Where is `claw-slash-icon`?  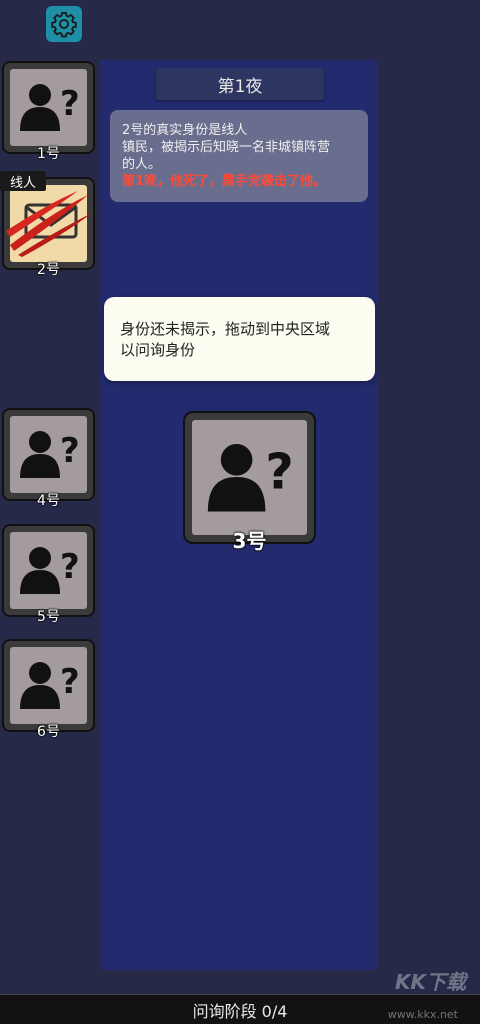
claw-slash-icon is located at coordinates (49, 224).